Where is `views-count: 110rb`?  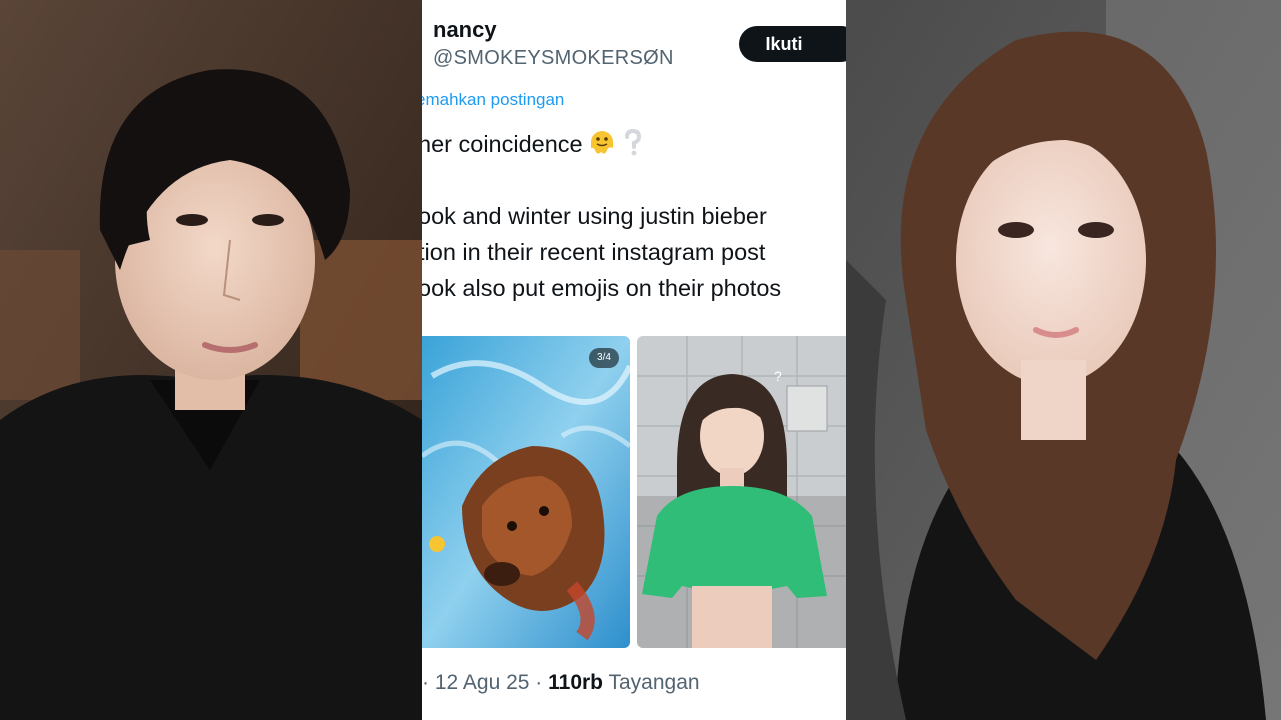
views-count: 110rb is located at coordinates (576, 682).